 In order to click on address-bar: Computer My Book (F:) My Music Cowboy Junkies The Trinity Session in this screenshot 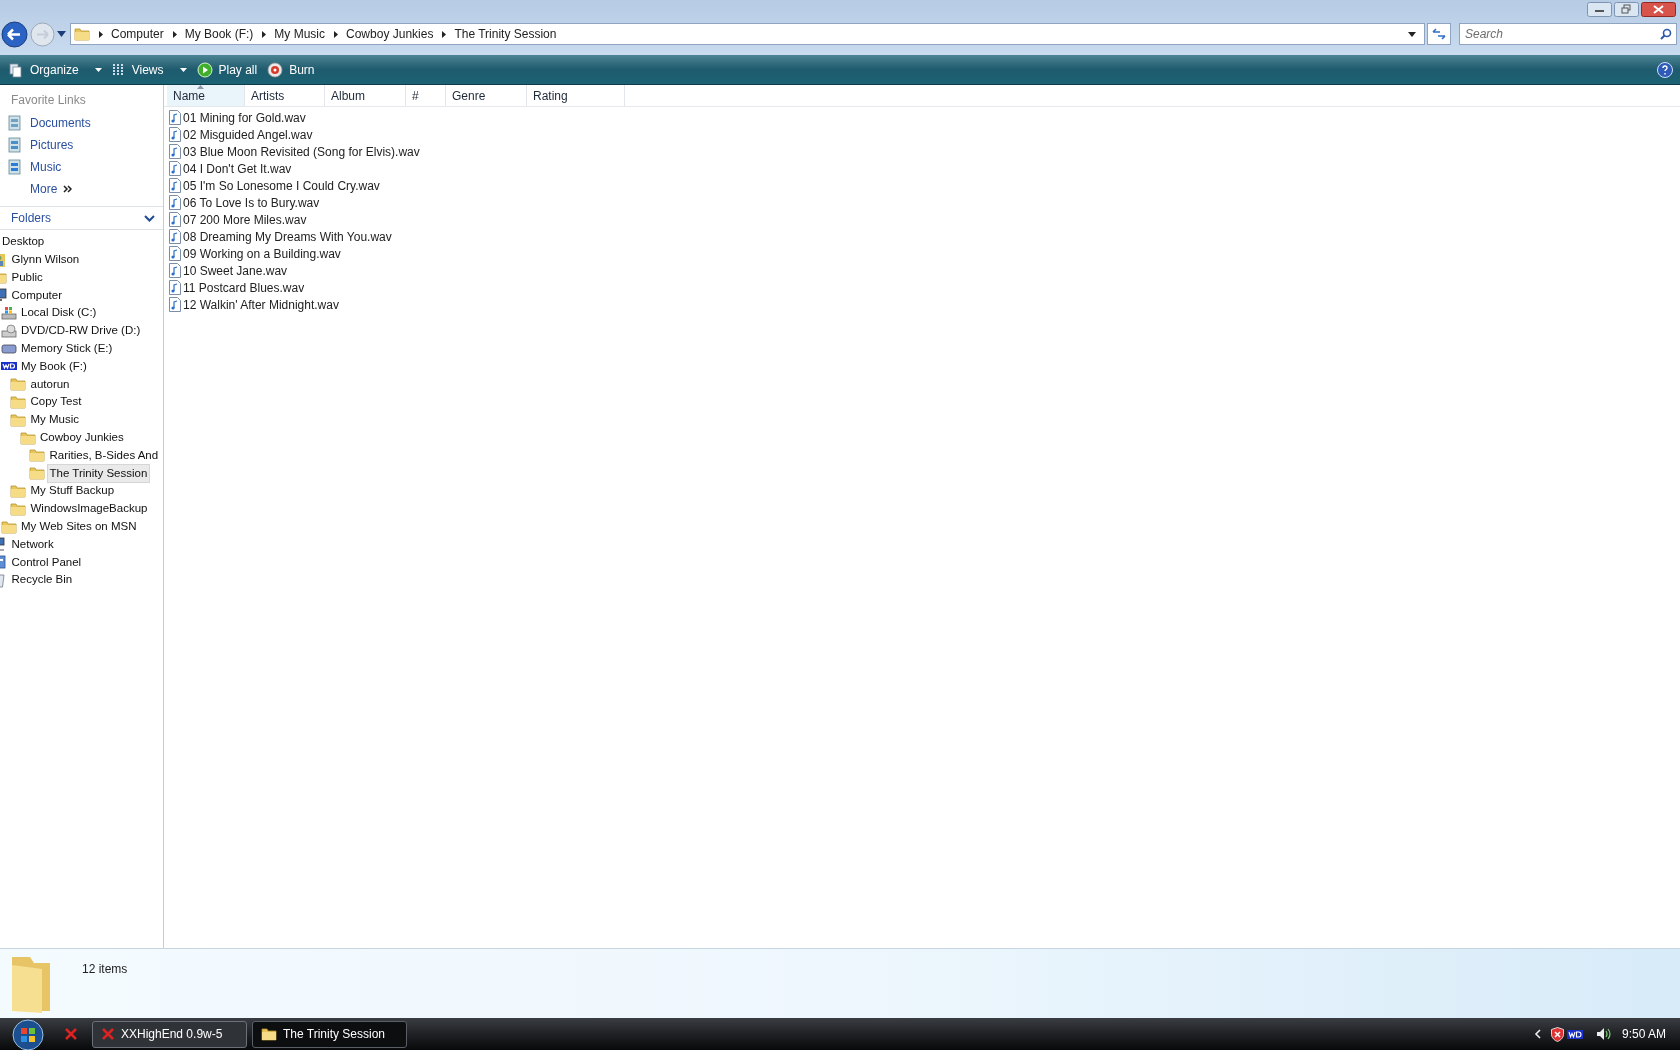, I will do `click(747, 34)`.